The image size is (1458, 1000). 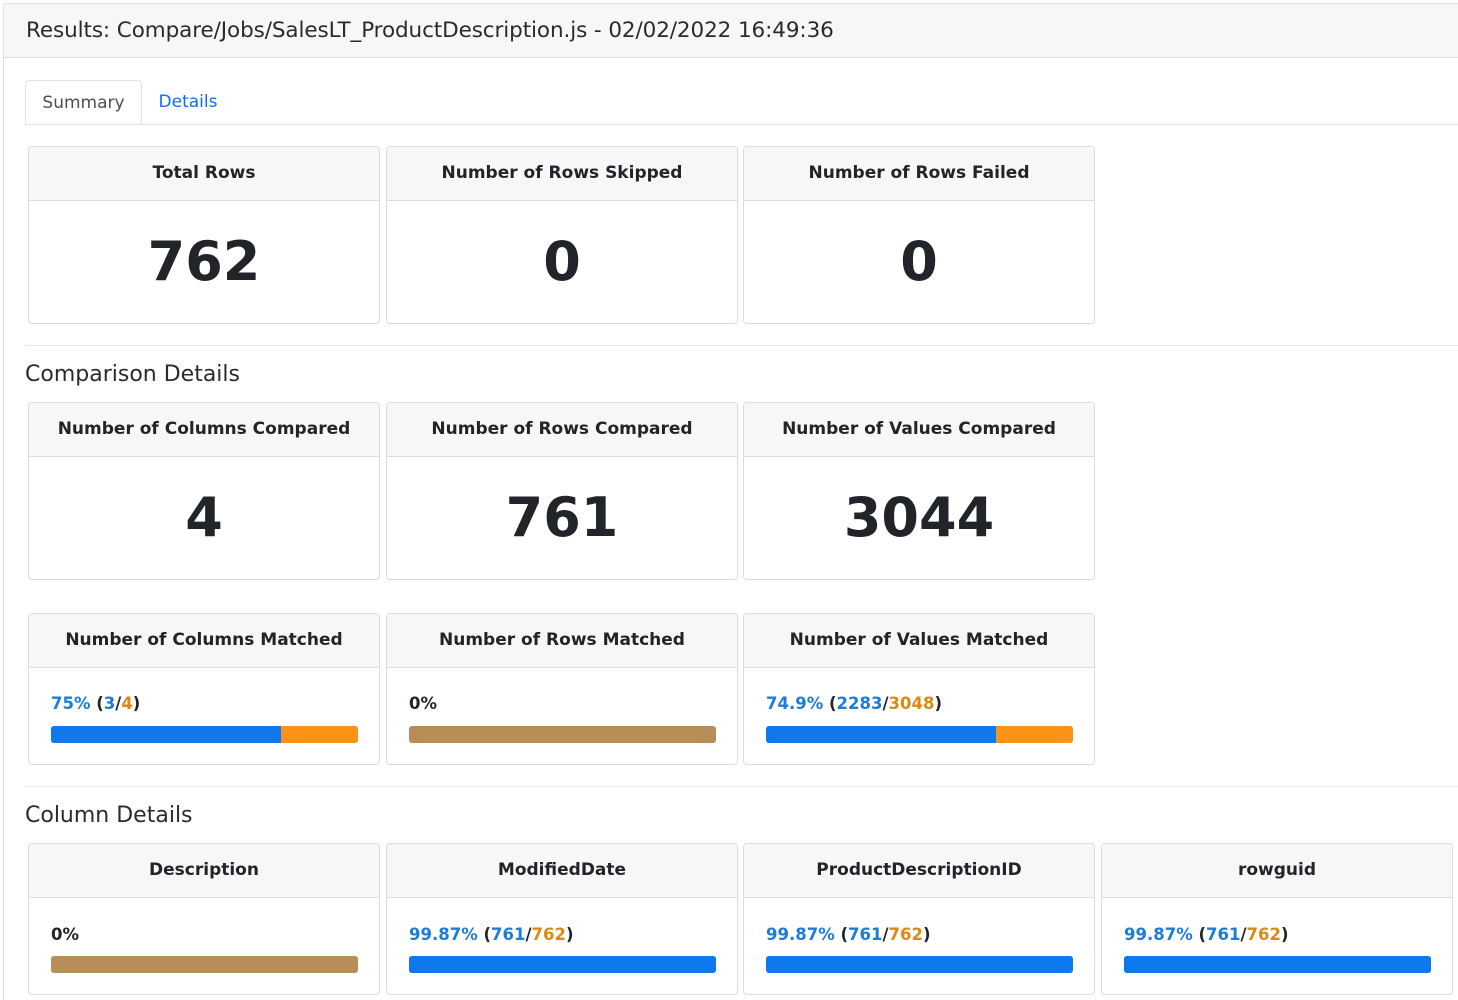 I want to click on panel-border, so click(x=3, y=529).